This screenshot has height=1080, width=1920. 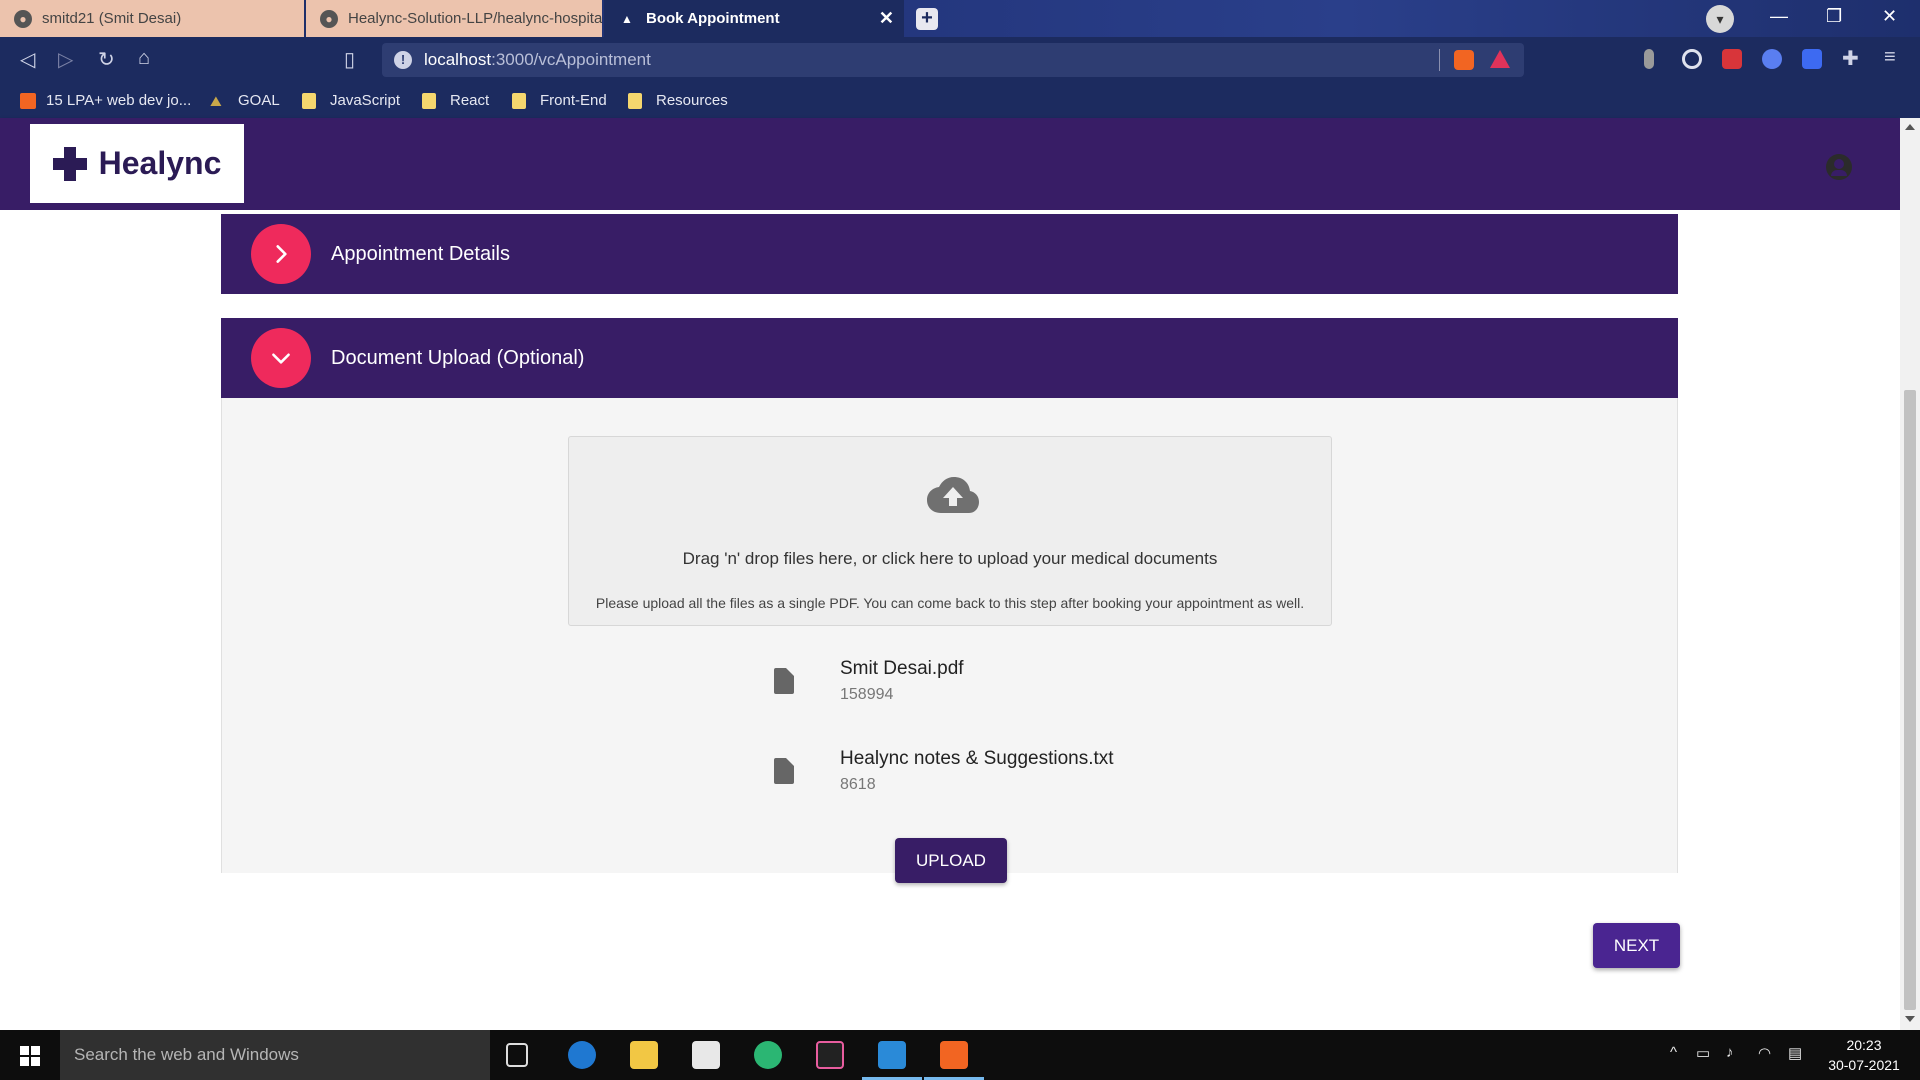 I want to click on url-path: :3000/vcAppointment, so click(x=571, y=59).